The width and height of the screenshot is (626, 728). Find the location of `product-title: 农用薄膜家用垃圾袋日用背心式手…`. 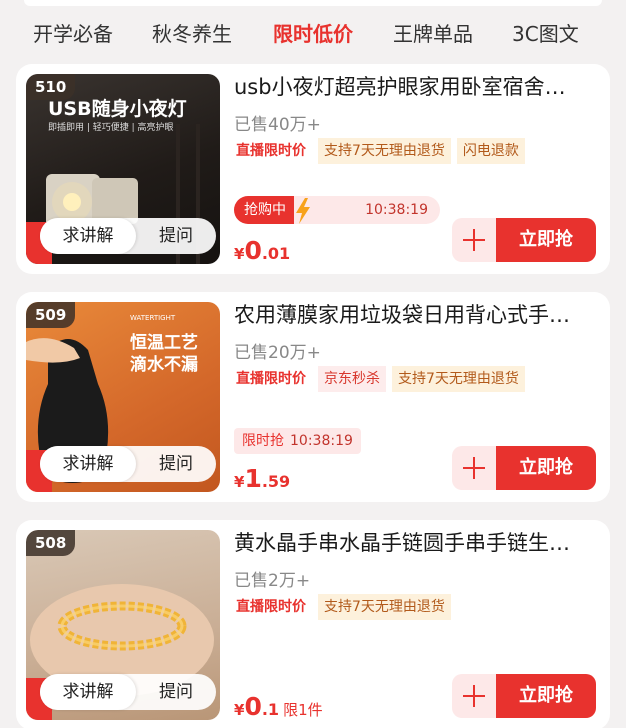

product-title: 农用薄膜家用垃圾袋日用背心式手… is located at coordinates (416, 315).